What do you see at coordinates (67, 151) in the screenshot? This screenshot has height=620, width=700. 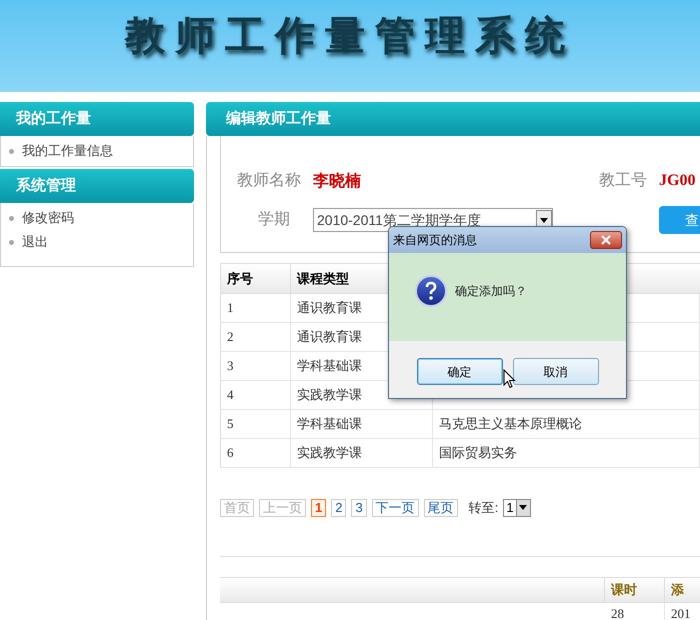 I see `sidebar-link: 我的工作量信息` at bounding box center [67, 151].